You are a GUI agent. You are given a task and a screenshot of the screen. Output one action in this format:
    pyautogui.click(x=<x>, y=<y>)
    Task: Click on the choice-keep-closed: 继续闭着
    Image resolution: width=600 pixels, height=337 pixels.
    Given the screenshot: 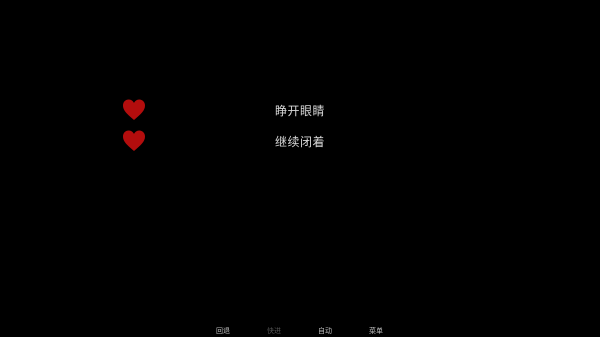 What is the action you would take?
    pyautogui.click(x=300, y=142)
    